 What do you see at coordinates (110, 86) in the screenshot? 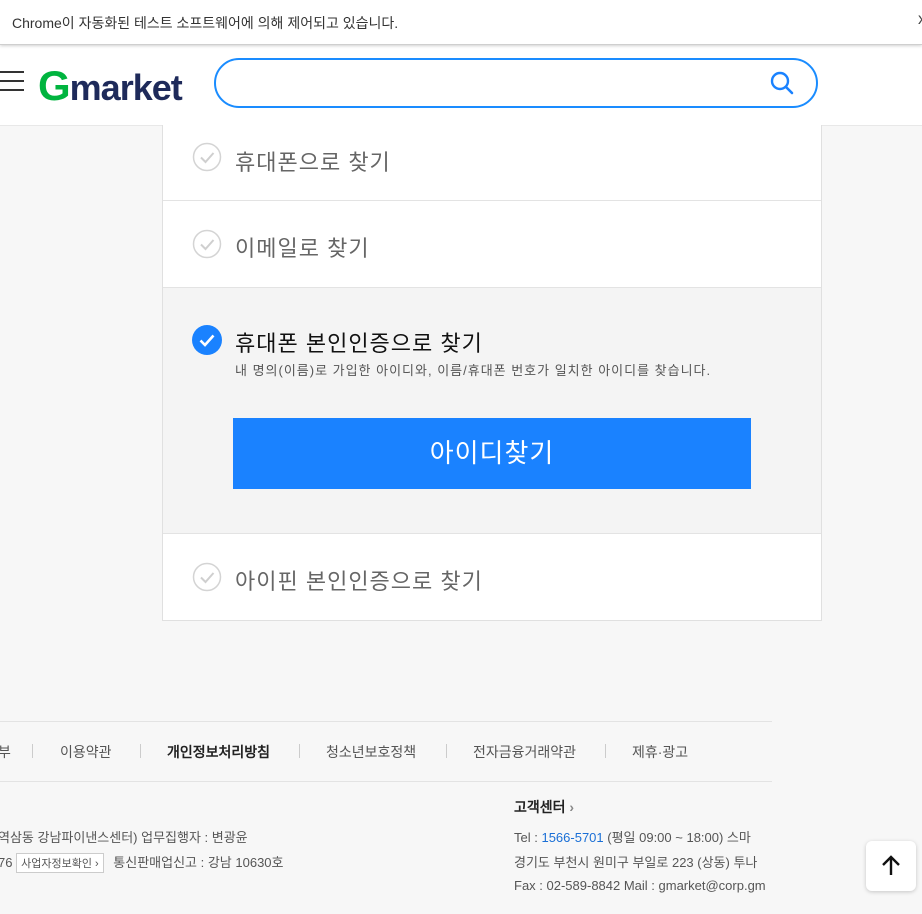
I see `gmarket-logo: Gmarket` at bounding box center [110, 86].